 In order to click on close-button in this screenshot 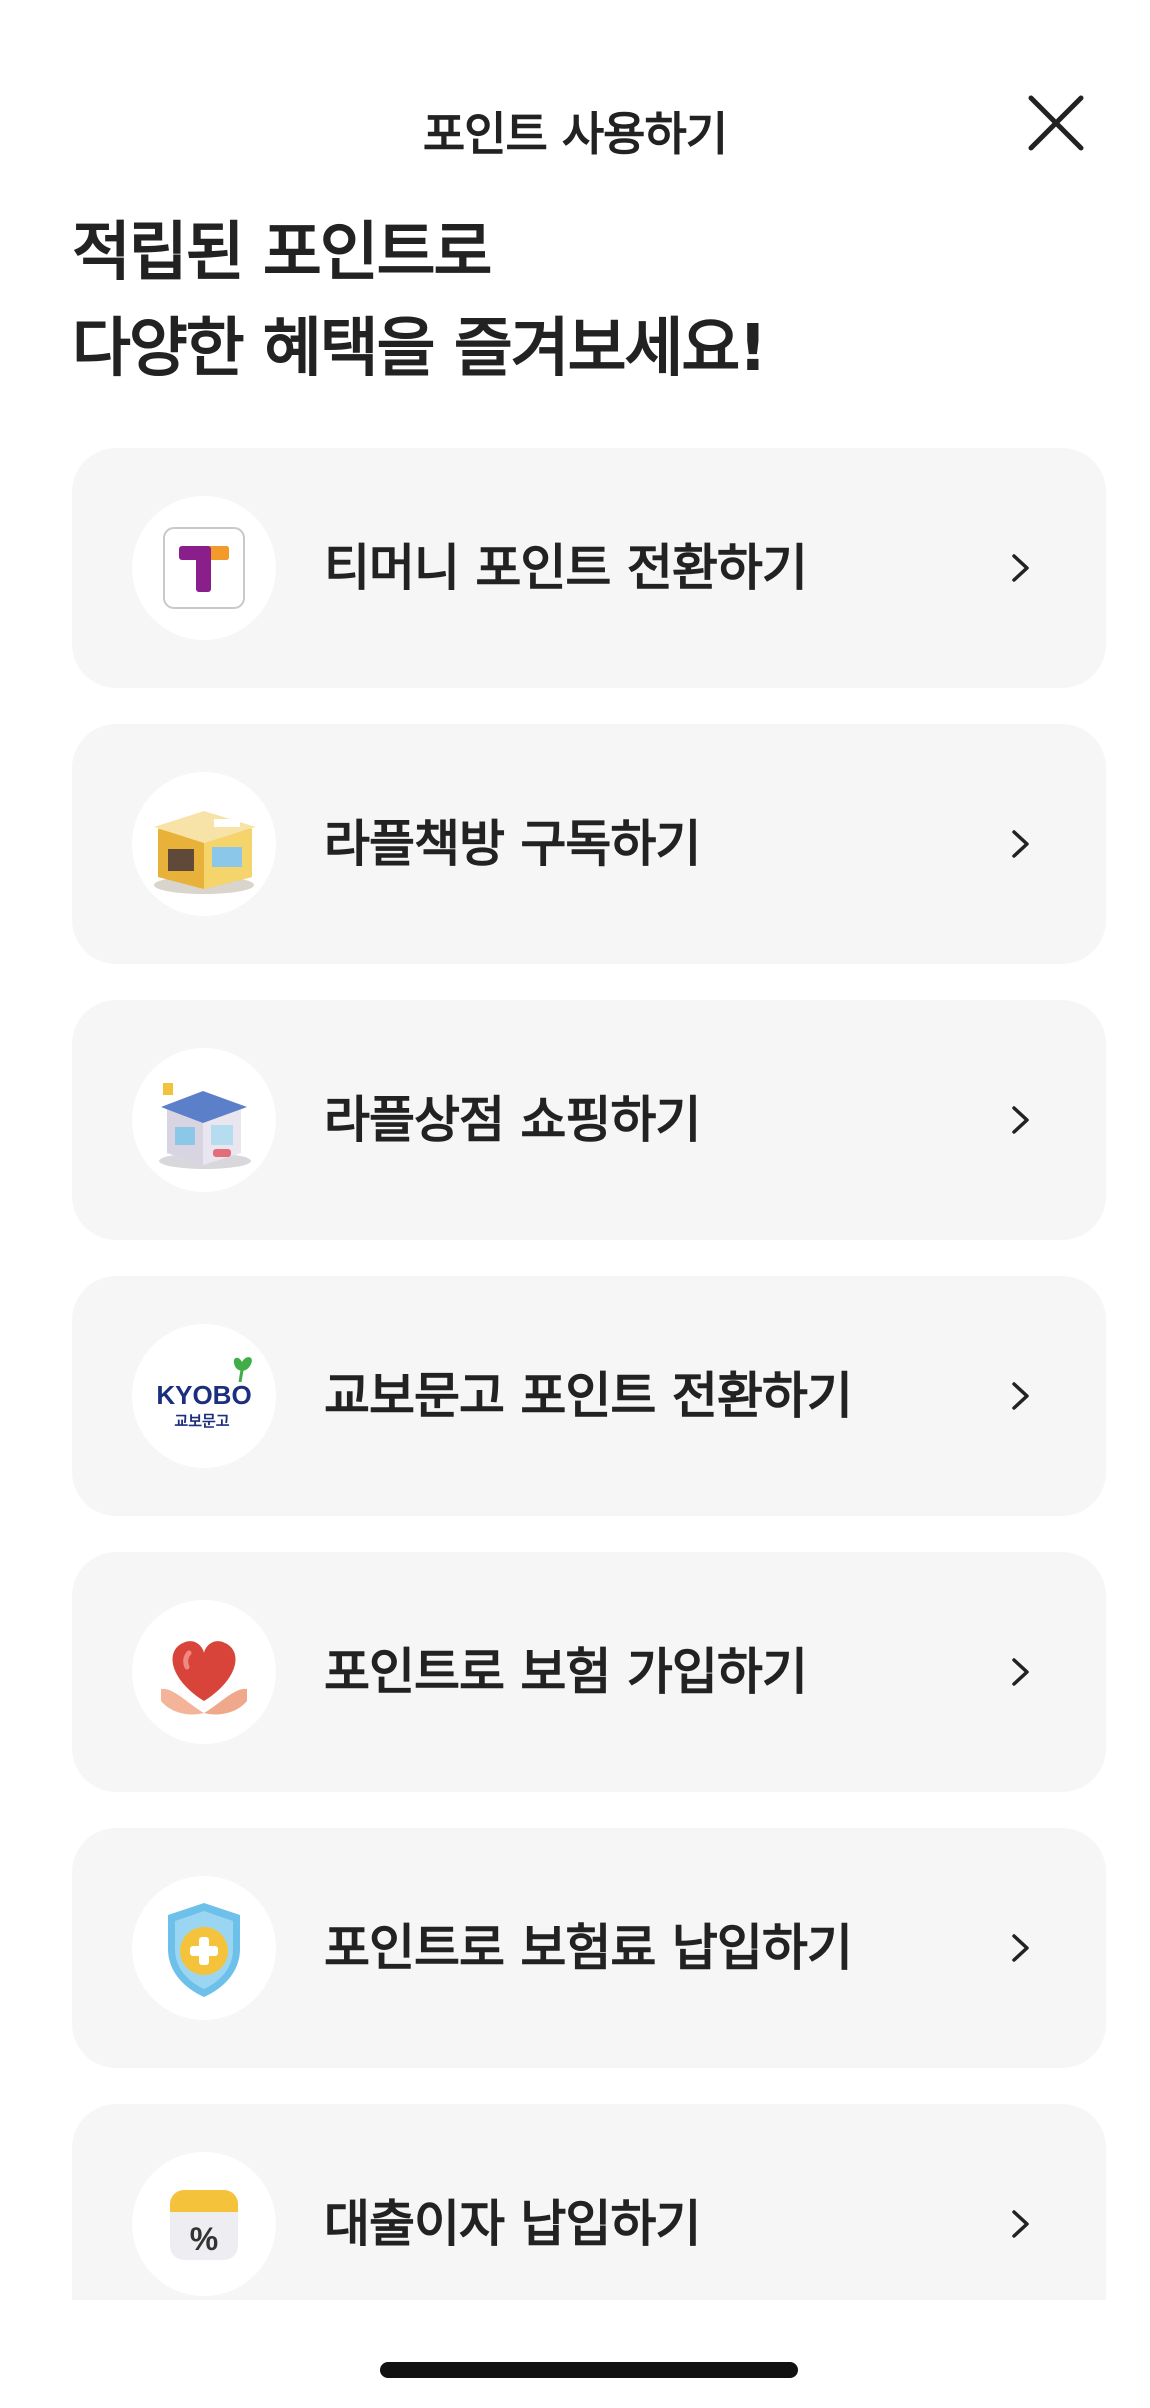, I will do `click(1056, 123)`.